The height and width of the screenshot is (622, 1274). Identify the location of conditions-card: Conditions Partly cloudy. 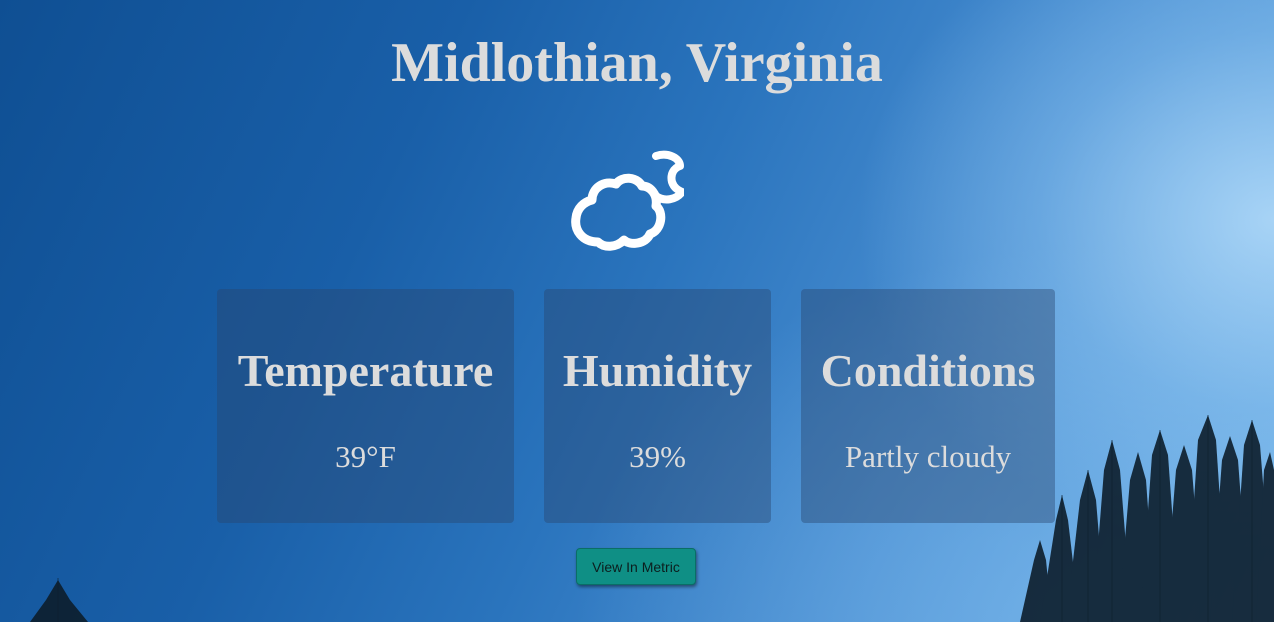
(928, 406).